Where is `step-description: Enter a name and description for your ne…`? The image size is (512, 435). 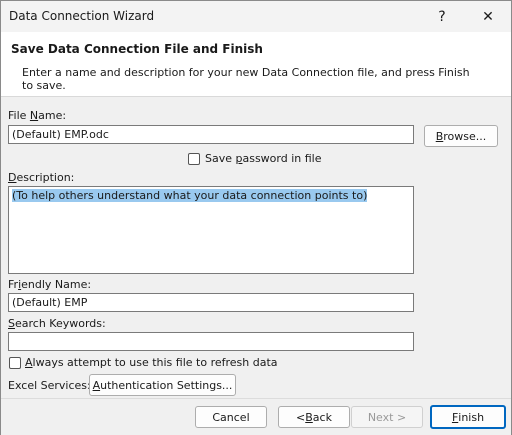 step-description: Enter a name and description for your ne… is located at coordinates (246, 79).